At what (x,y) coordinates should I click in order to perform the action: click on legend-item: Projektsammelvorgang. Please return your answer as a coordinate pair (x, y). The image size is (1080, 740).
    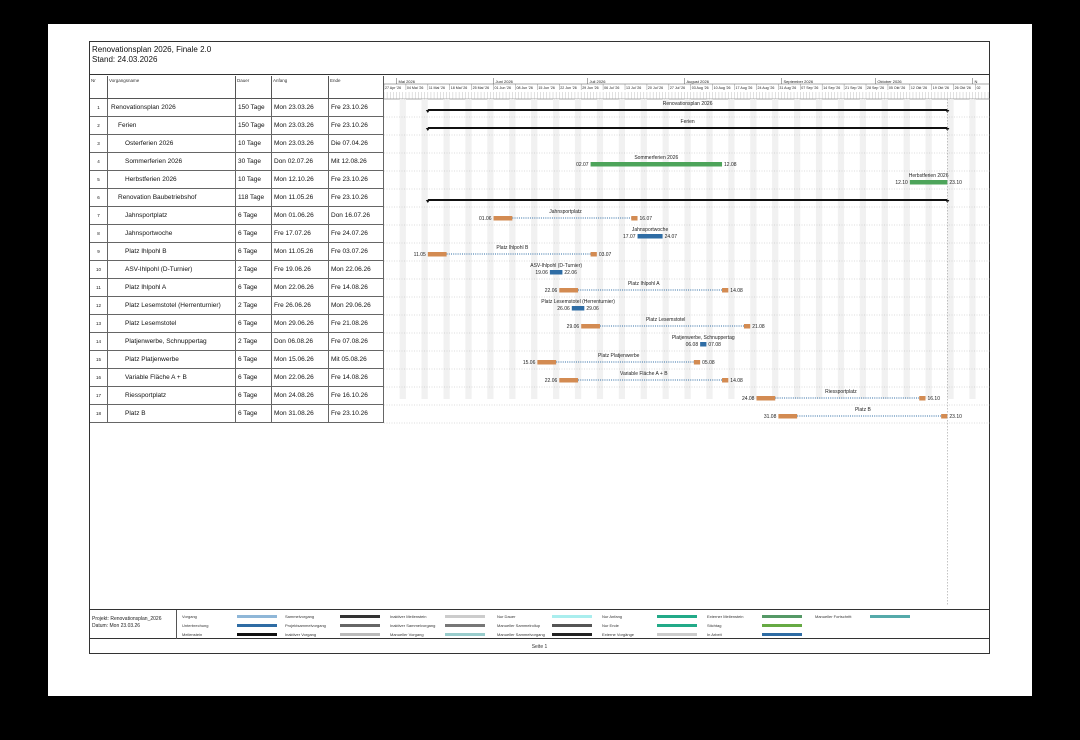
    Looking at the image, I should click on (305, 625).